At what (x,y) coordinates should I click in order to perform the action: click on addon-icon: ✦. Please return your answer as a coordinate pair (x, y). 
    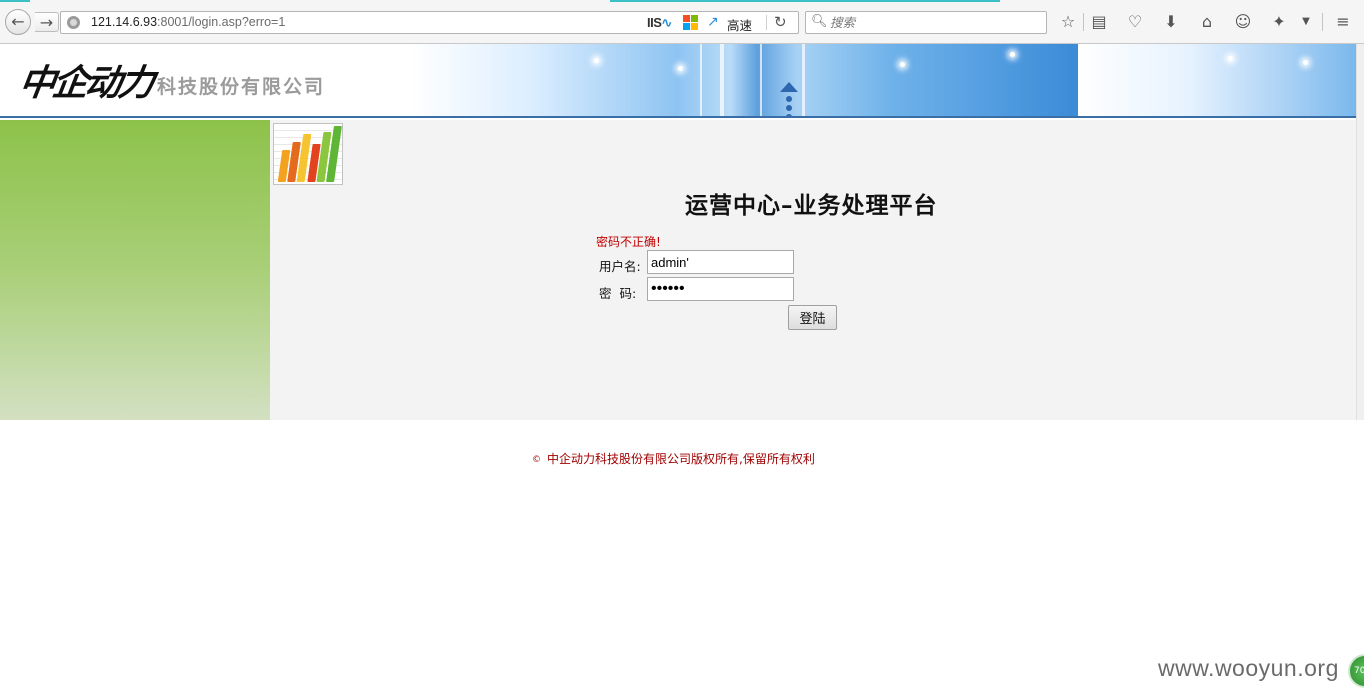
    Looking at the image, I should click on (1279, 22).